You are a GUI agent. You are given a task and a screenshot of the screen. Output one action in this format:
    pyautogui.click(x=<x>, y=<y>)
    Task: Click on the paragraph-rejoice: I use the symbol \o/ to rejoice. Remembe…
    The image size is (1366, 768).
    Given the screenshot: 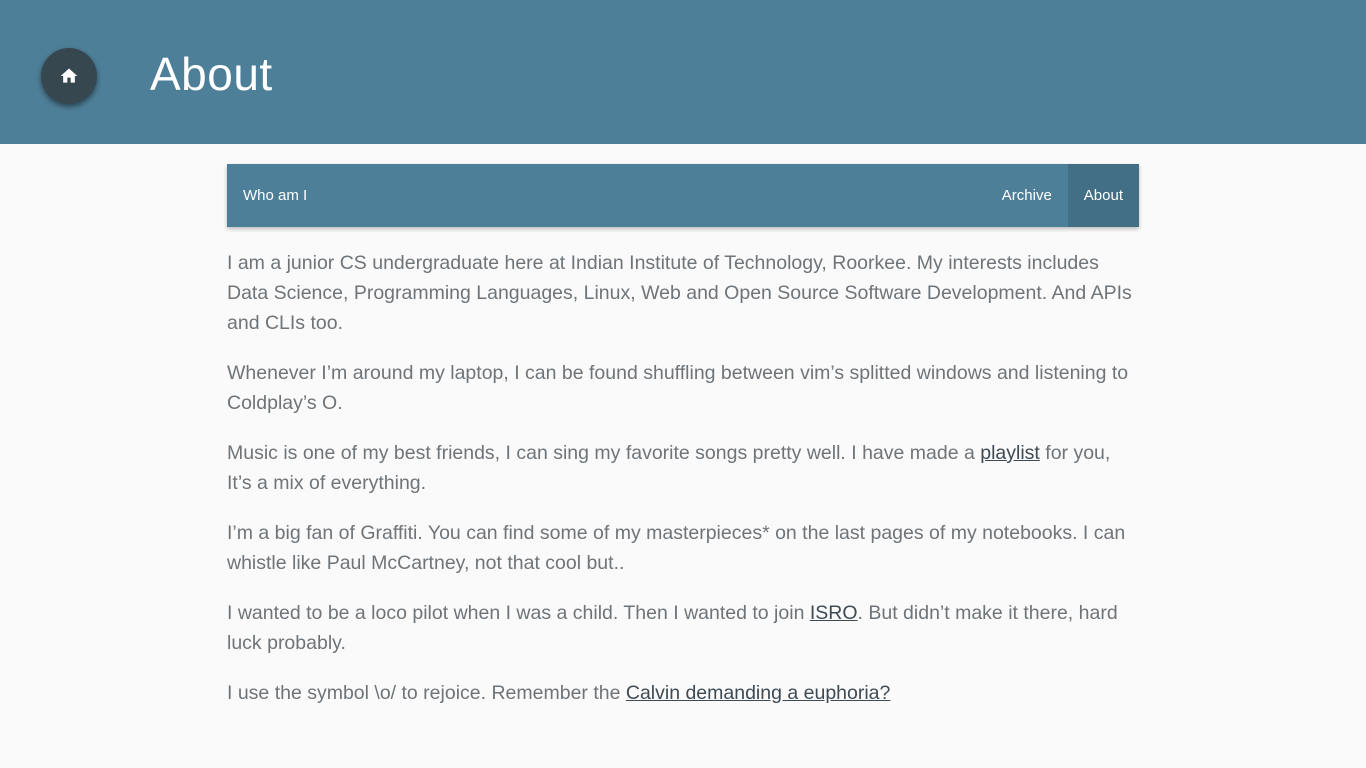 What is the action you would take?
    pyautogui.click(x=683, y=693)
    